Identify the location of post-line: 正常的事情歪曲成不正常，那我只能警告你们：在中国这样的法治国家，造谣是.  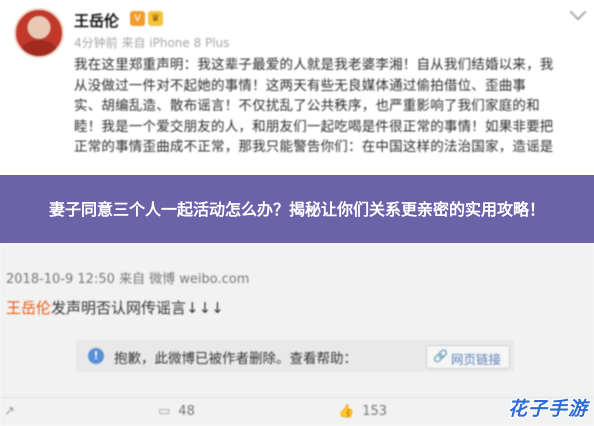
(314, 147).